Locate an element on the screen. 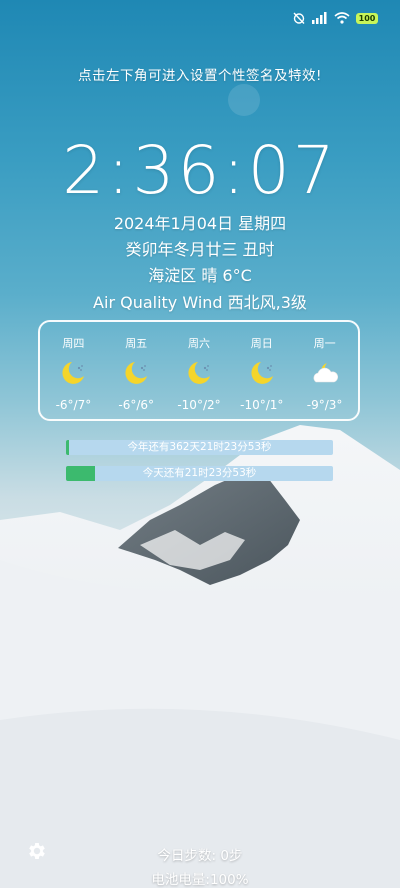 The height and width of the screenshot is (888, 400). battery-icon: 100 is located at coordinates (367, 18).